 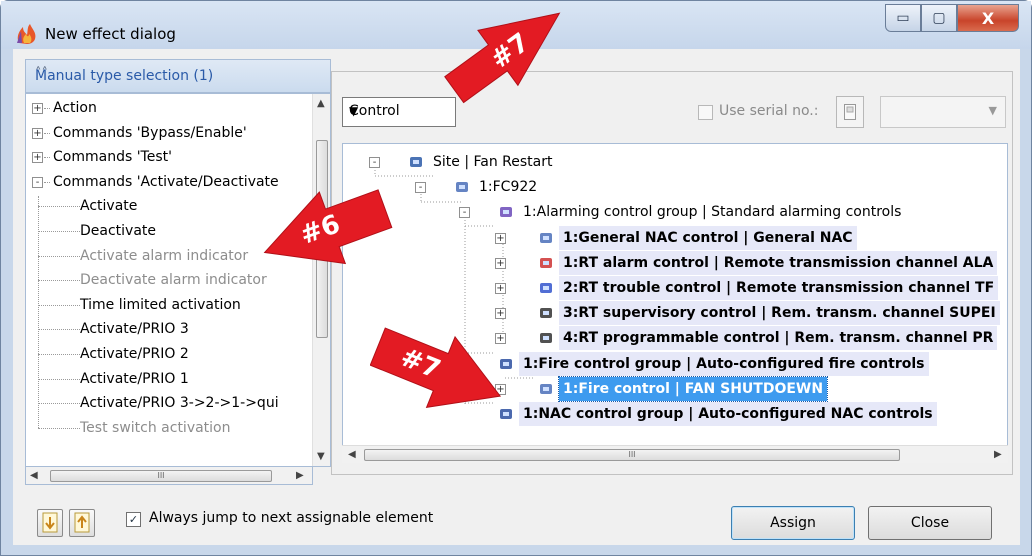 I want to click on element-tree-item: 1:Fire control | FAN SHUTDOEWN, so click(x=693, y=388).